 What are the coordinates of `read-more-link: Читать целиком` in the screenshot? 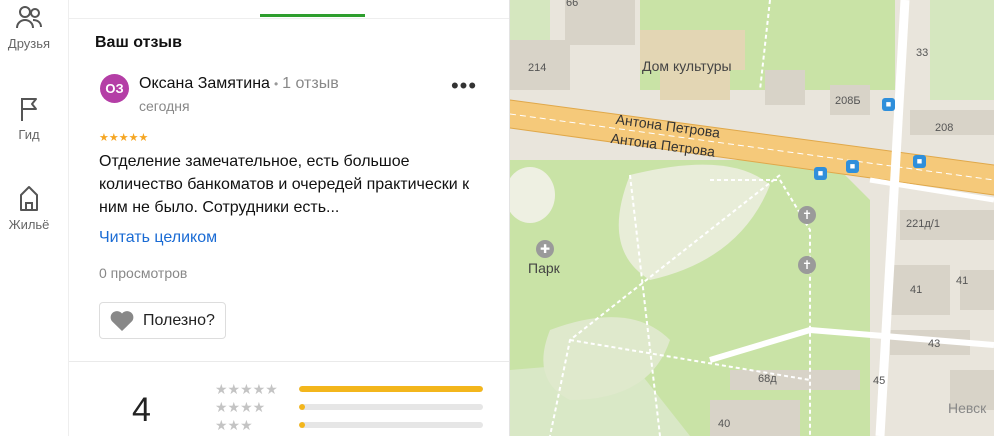 It's located at (158, 238).